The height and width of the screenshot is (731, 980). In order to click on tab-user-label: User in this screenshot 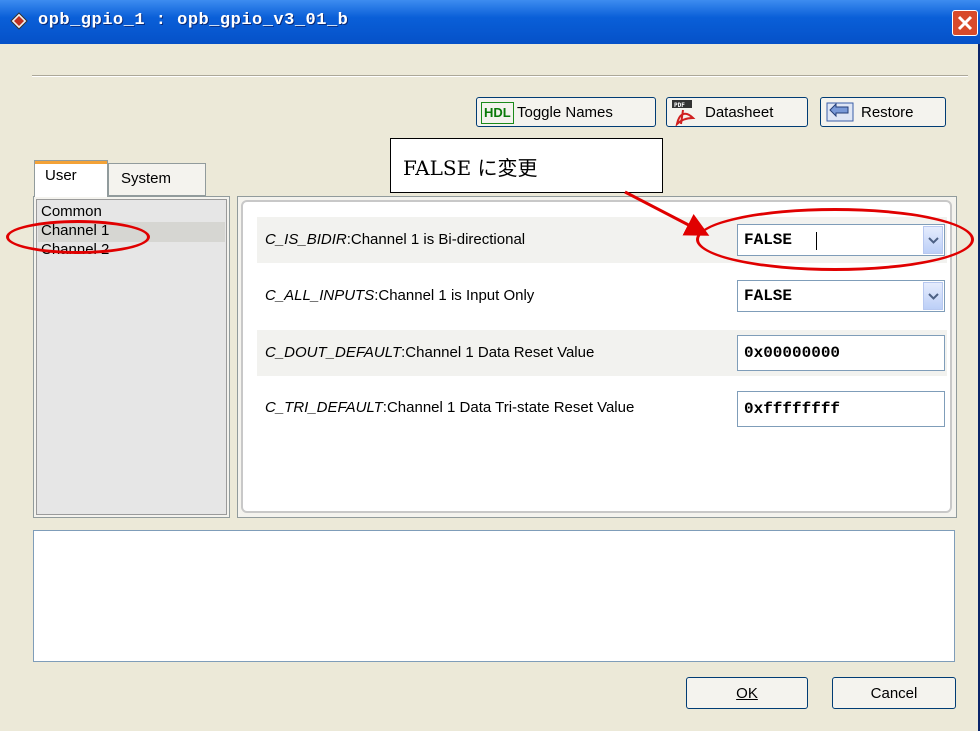, I will do `click(61, 175)`.